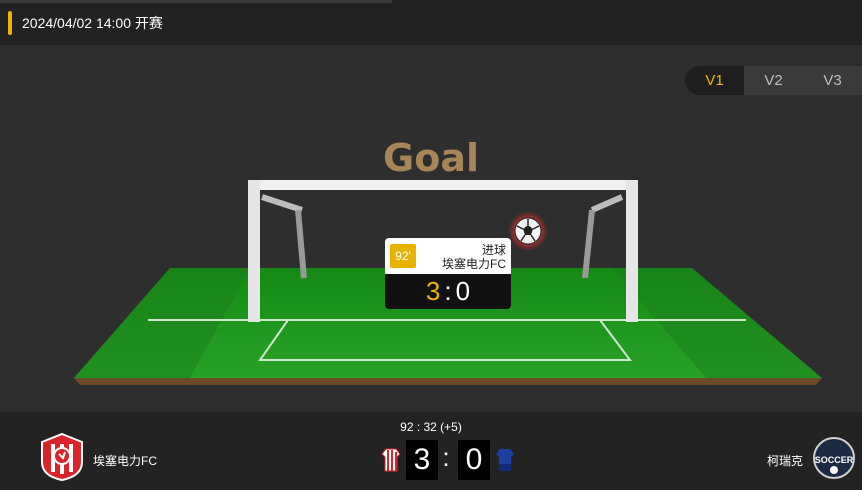 The image size is (862, 490). I want to click on home-team-name: 埃塞电力FC, so click(125, 461).